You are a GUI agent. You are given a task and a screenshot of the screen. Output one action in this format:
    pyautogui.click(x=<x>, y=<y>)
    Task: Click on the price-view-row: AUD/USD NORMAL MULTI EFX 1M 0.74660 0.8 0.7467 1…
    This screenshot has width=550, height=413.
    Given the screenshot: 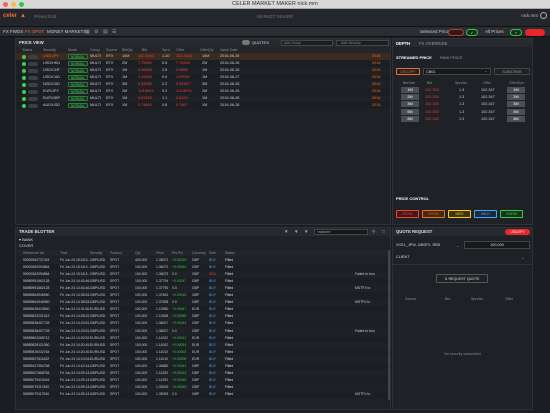 What is the action you would take?
    pyautogui.click(x=203, y=105)
    